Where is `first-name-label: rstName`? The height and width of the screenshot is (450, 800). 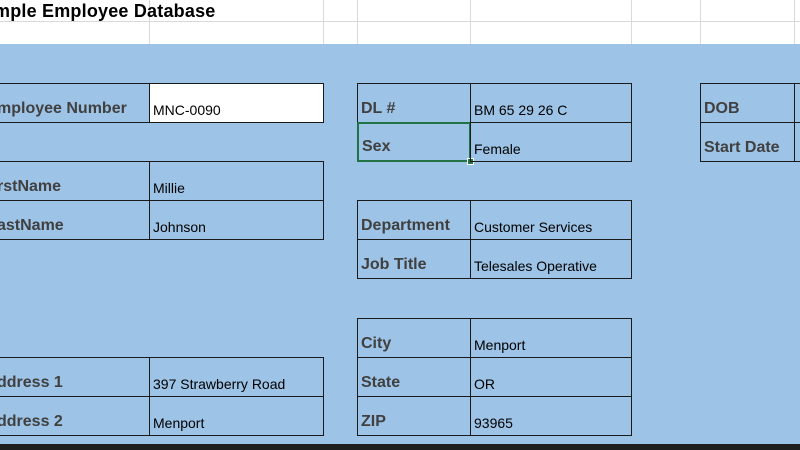
first-name-label: rstName is located at coordinates (75, 181).